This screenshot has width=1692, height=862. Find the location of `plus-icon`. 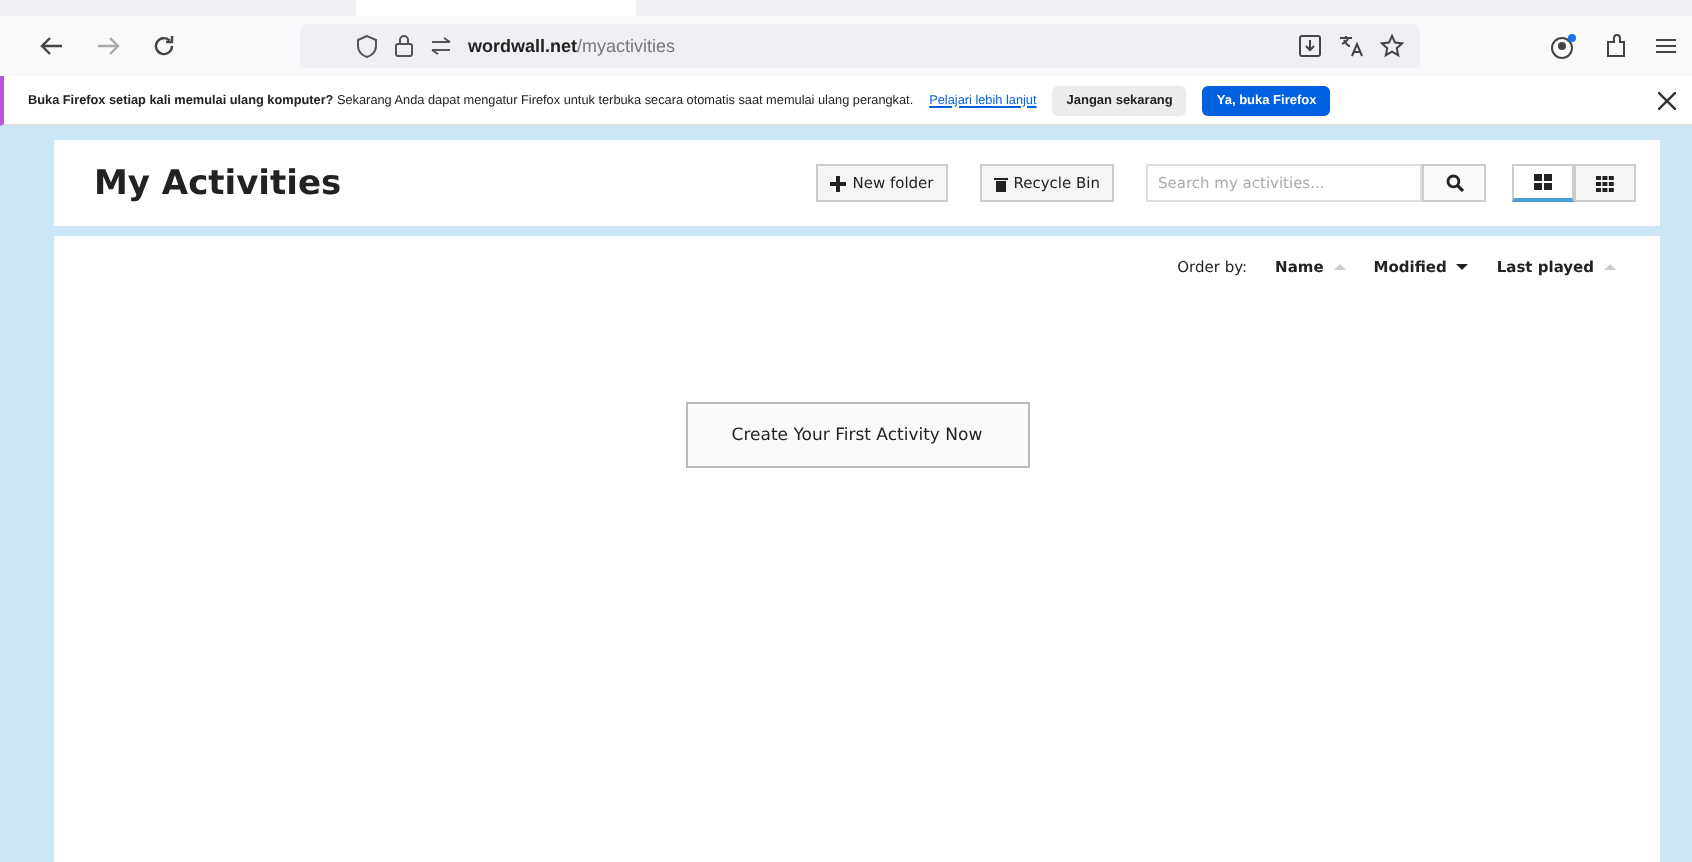

plus-icon is located at coordinates (838, 183).